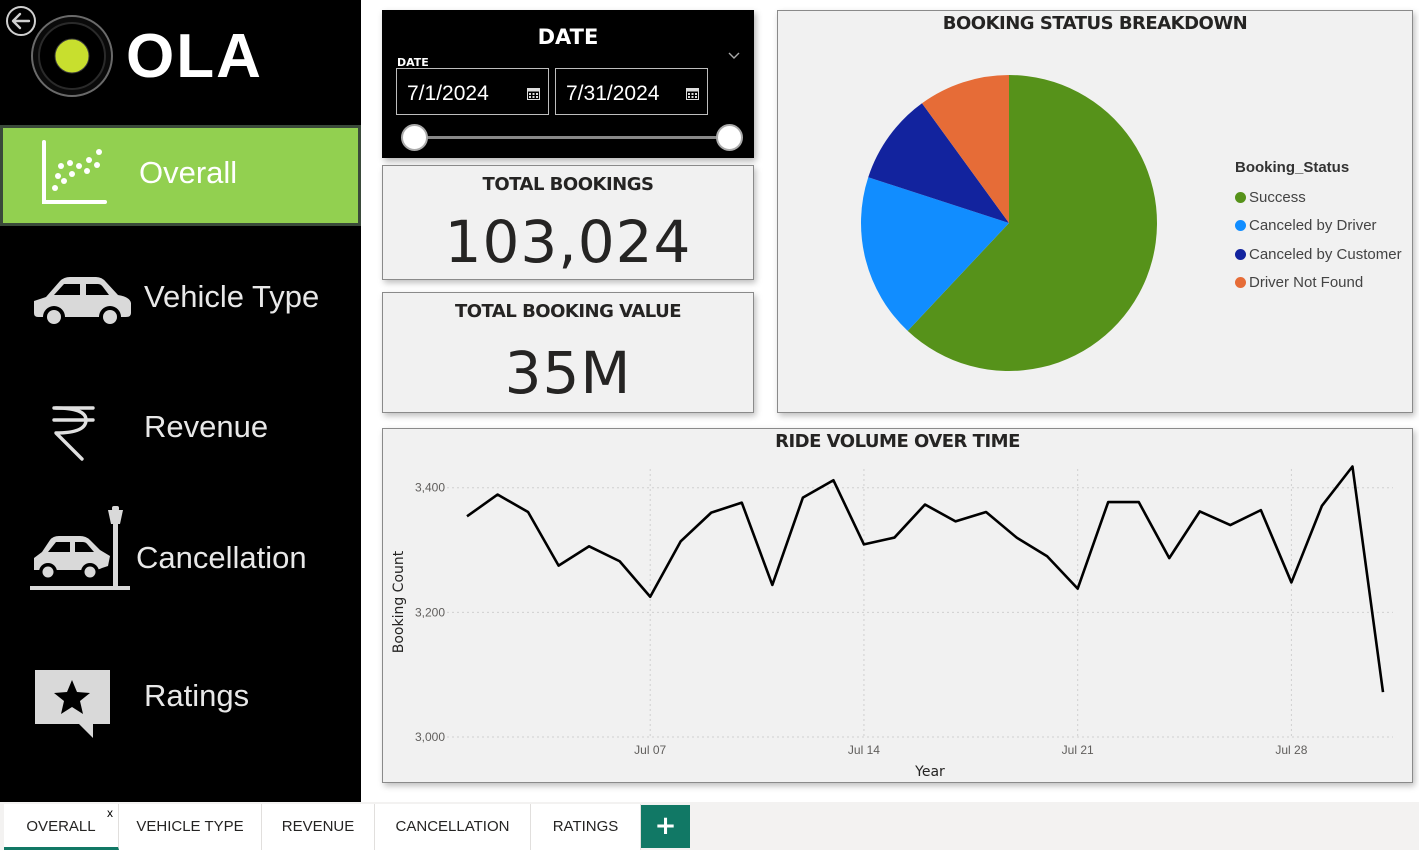  What do you see at coordinates (568, 311) in the screenshot?
I see `total-booking-value-title: TOTAL BOOKING VALUE` at bounding box center [568, 311].